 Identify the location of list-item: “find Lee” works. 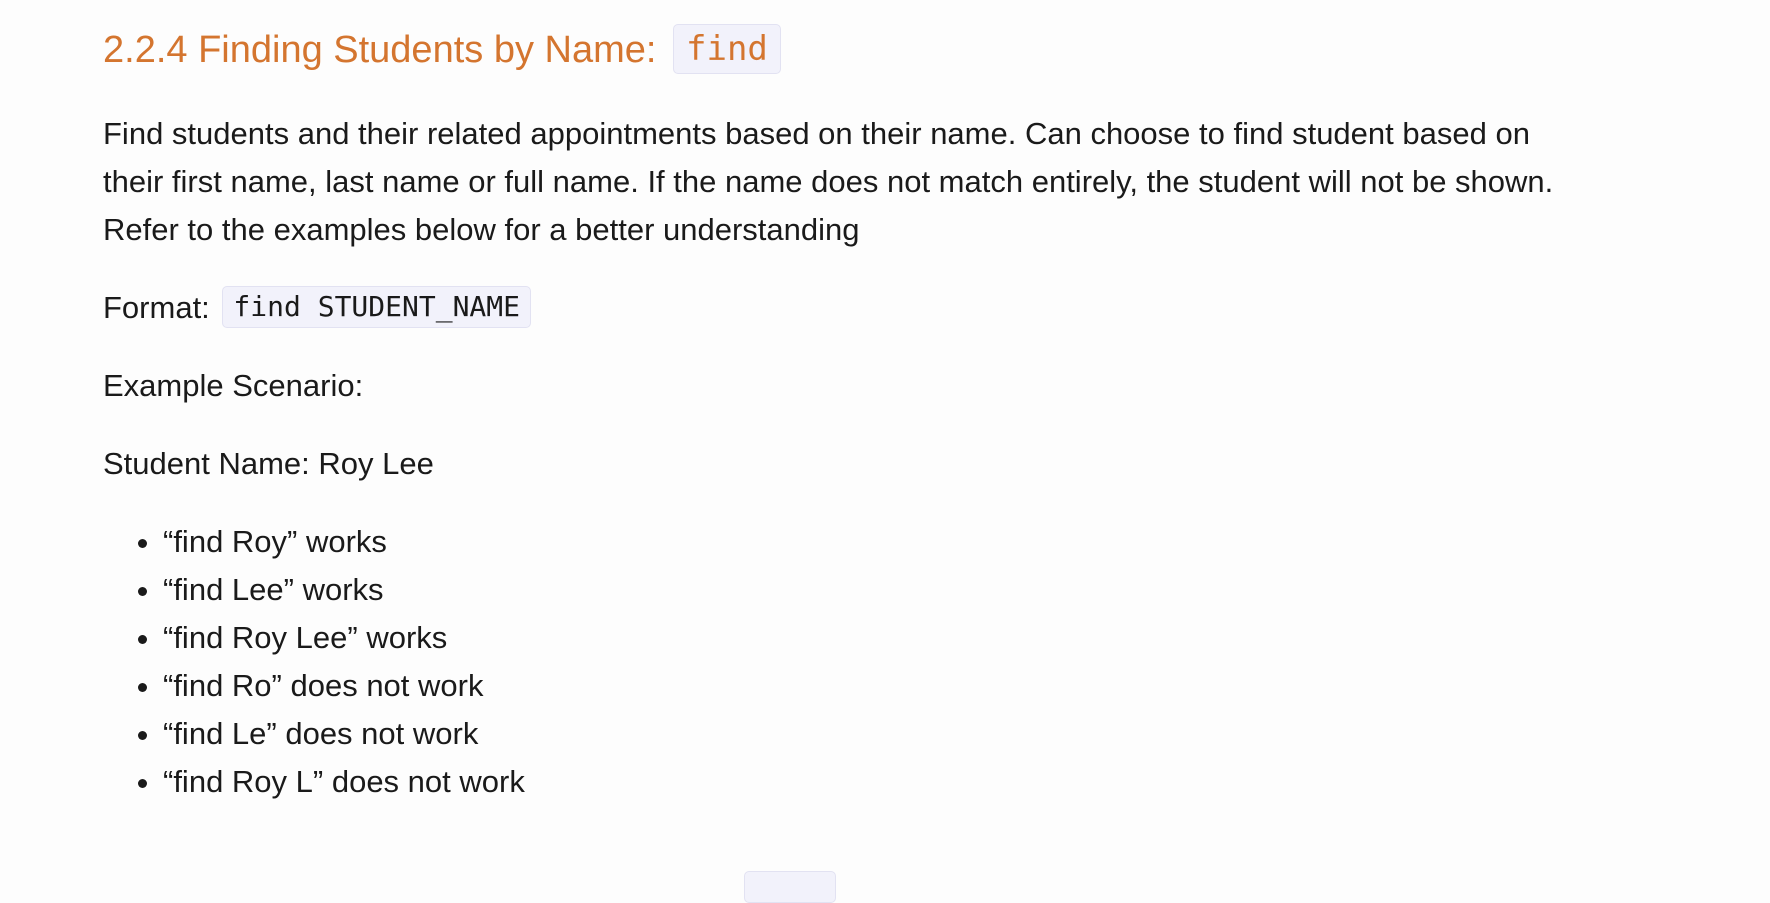
(344, 590).